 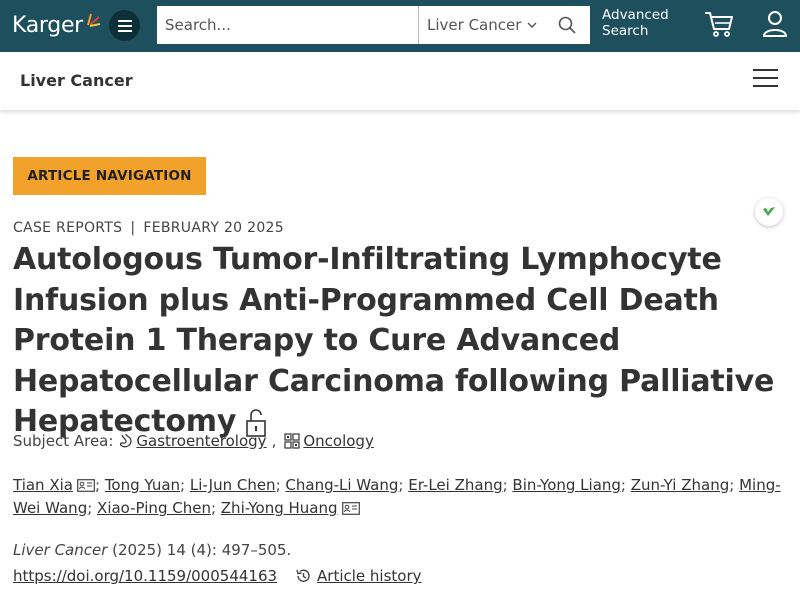 What do you see at coordinates (680, 485) in the screenshot?
I see `author-link: Zun-Yi Zhang` at bounding box center [680, 485].